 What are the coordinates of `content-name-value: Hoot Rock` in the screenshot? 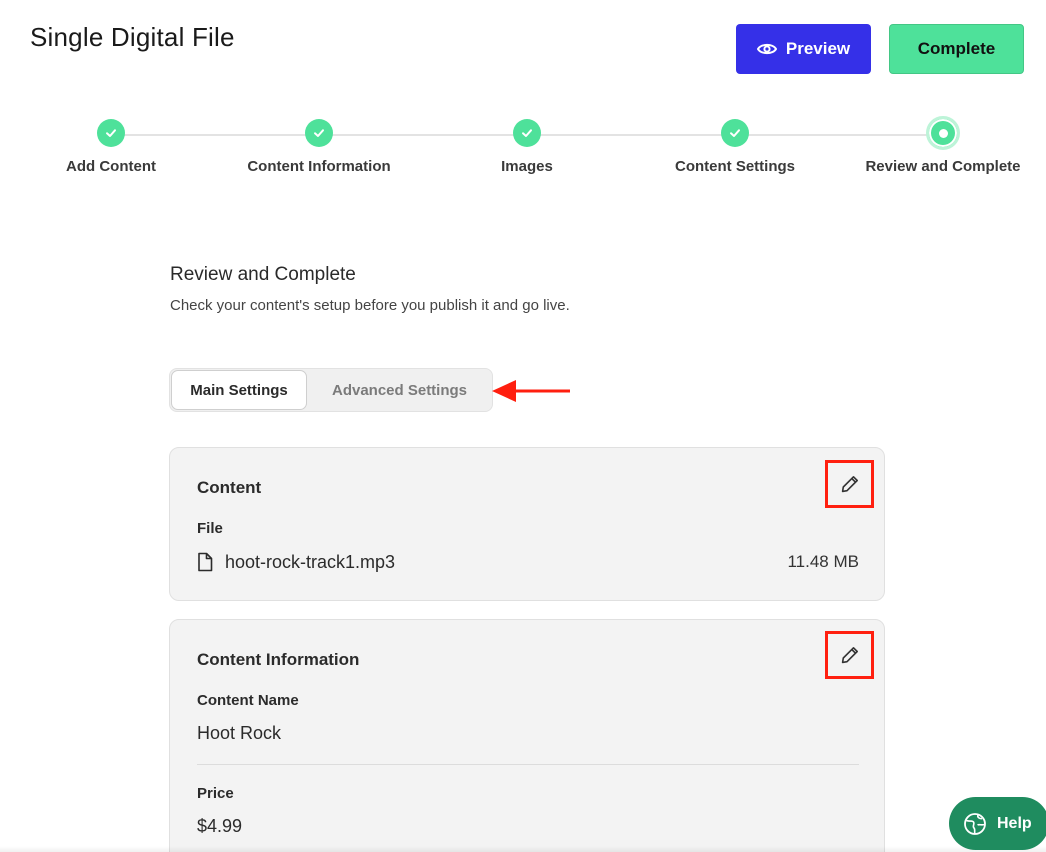 It's located at (239, 733).